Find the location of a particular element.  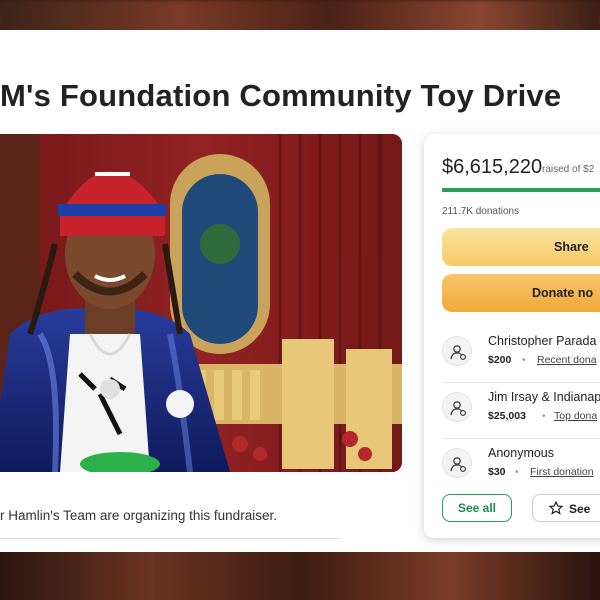

donor-item: Jim Irsay & Indianap $25,003 • Top dona is located at coordinates (521, 410).